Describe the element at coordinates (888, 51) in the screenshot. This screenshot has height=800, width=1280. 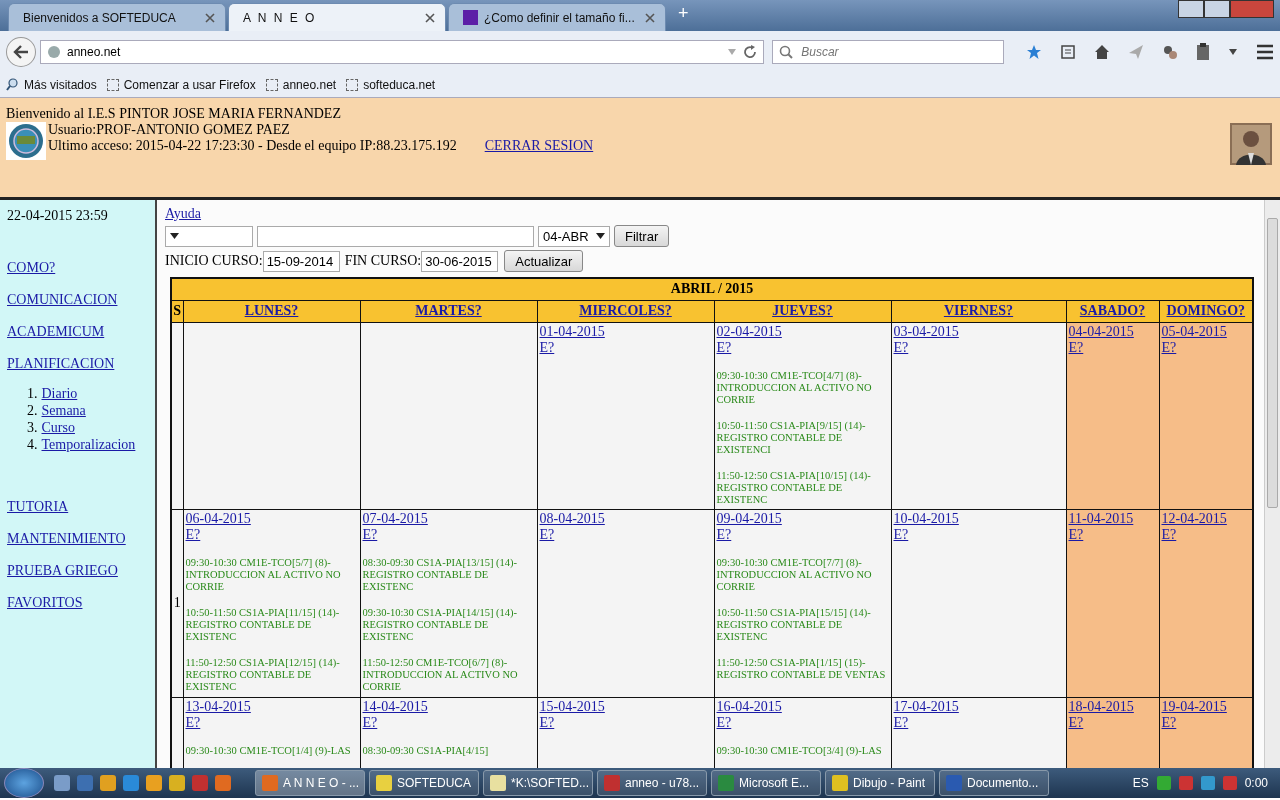
I see `search-bar: Buscar` at that location.